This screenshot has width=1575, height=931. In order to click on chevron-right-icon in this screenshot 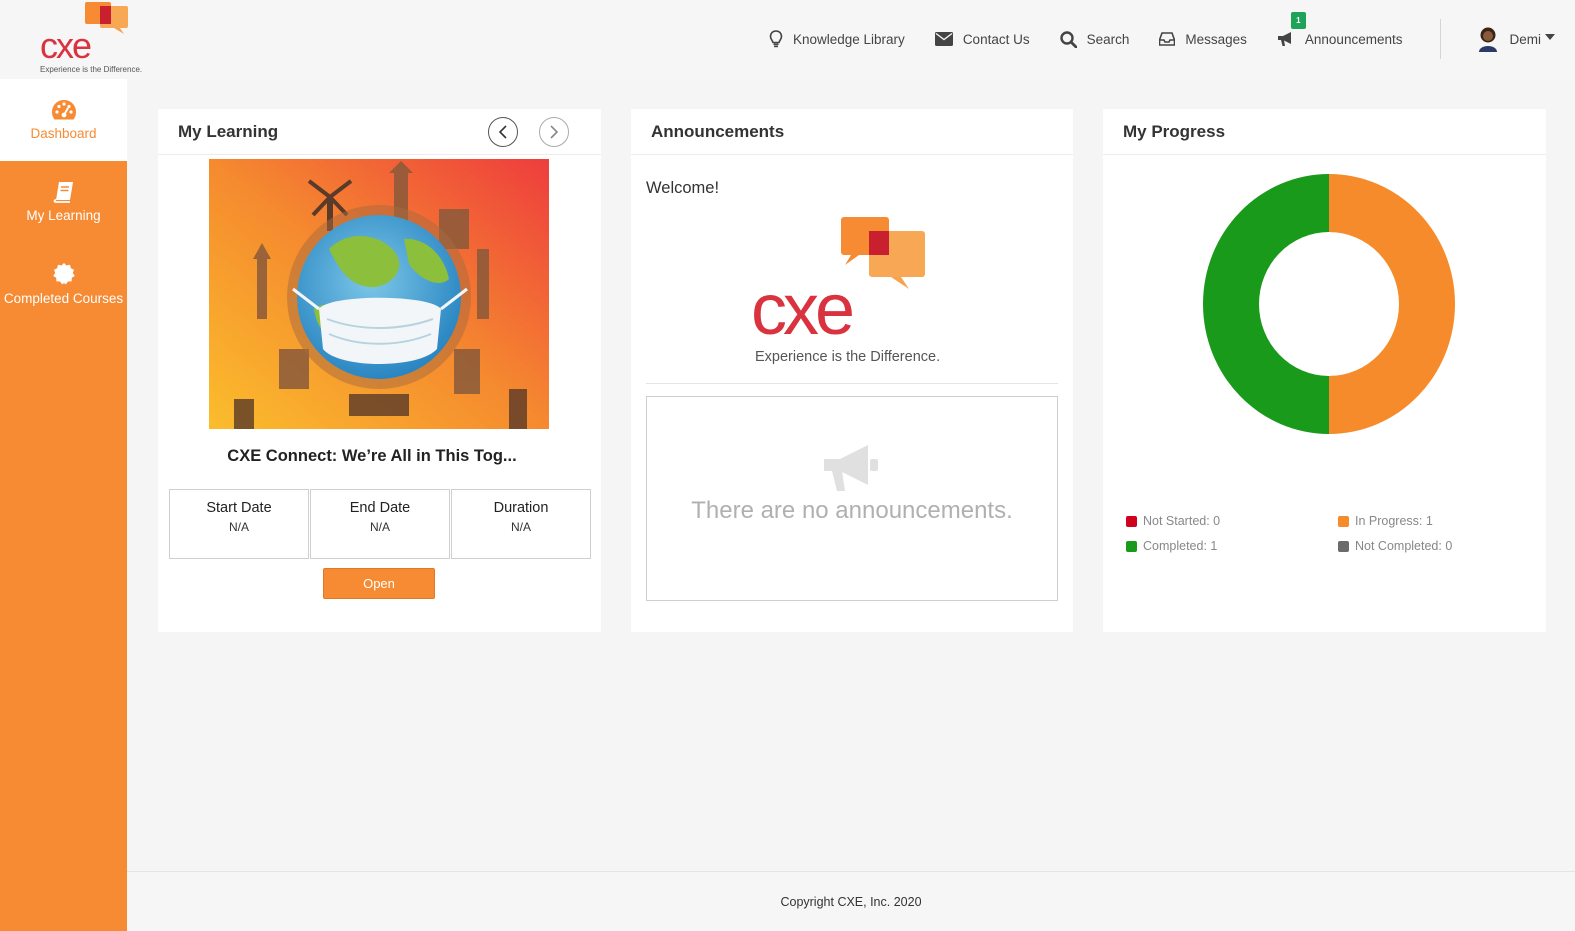, I will do `click(554, 132)`.